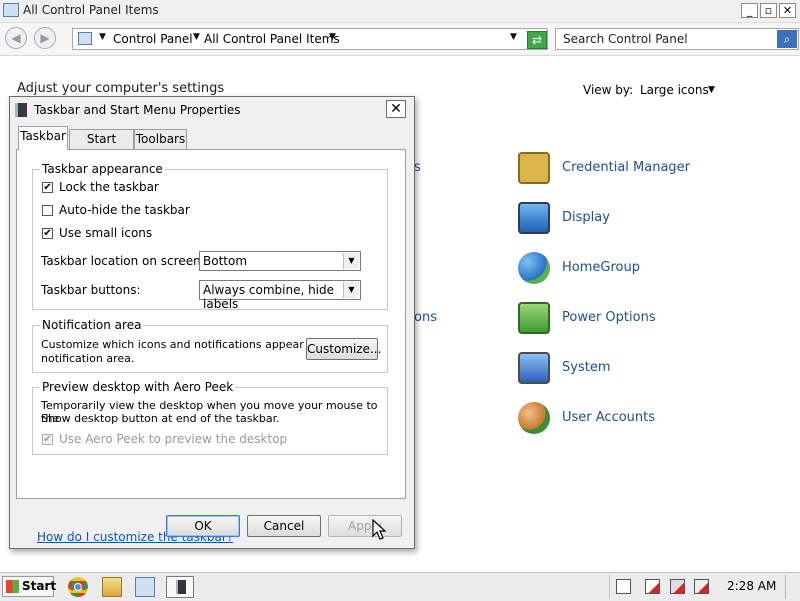 This screenshot has width=800, height=601. What do you see at coordinates (586, 367) in the screenshot?
I see `item-label: System` at bounding box center [586, 367].